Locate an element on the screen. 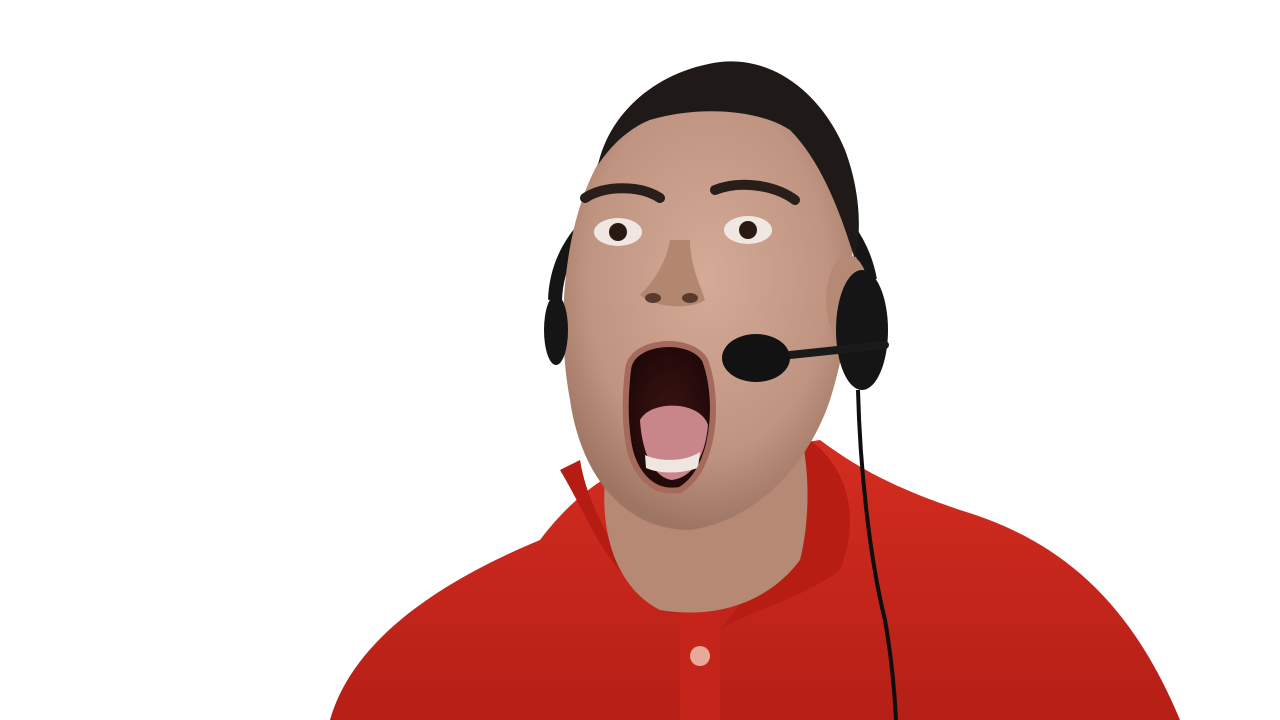 This screenshot has width=1280, height=720. pupil-left is located at coordinates (618, 232).